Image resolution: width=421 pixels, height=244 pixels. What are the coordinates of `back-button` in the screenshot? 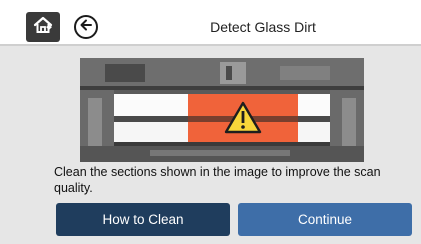 It's located at (86, 27).